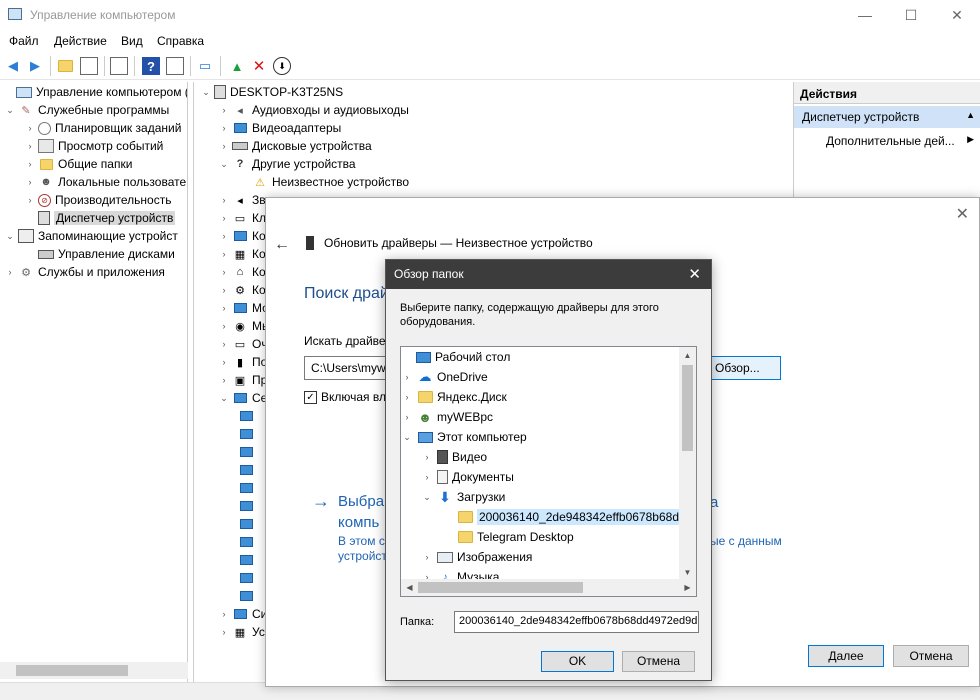 This screenshot has height=700, width=980. What do you see at coordinates (865, 15) in the screenshot?
I see `minimize-button: —` at bounding box center [865, 15].